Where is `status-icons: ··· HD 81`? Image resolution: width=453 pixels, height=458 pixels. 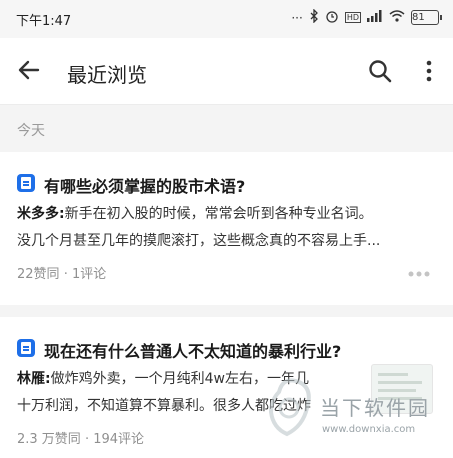
status-icons: ··· HD 81 is located at coordinates (366, 17).